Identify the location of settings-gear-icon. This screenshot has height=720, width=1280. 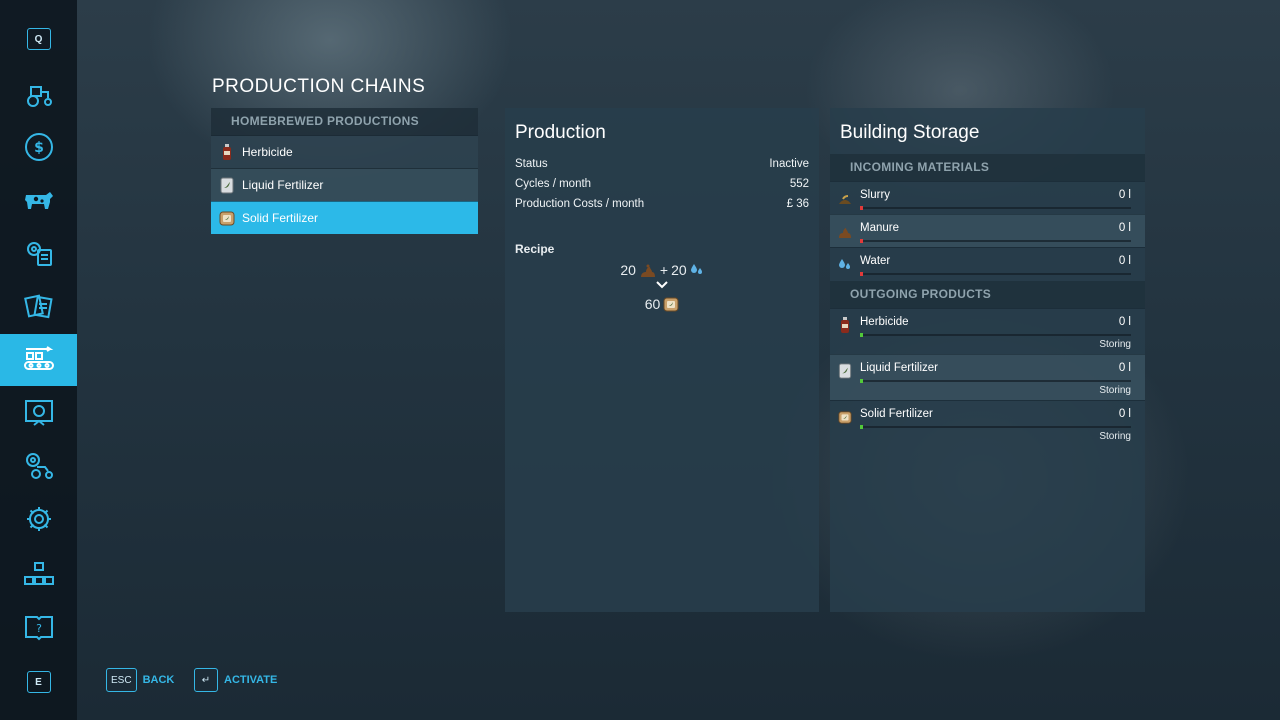
(38, 519).